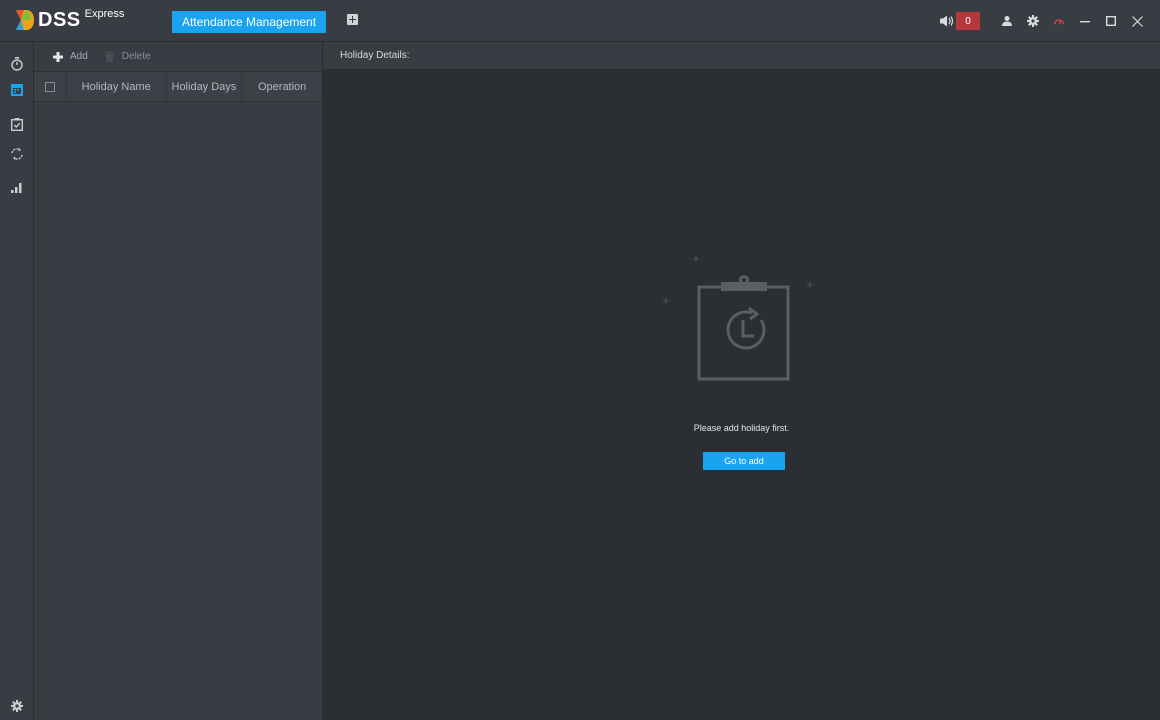  I want to click on tab-attendance-management: Attendance Management, so click(249, 22).